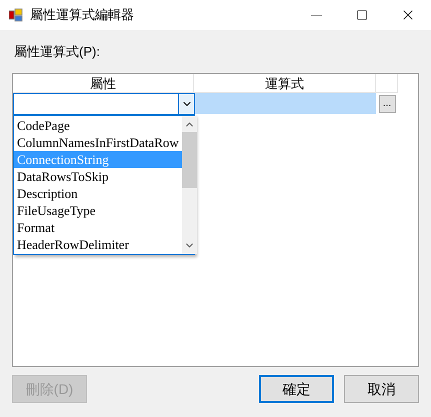 The height and width of the screenshot is (417, 431). I want to click on dropdown-button, so click(186, 104).